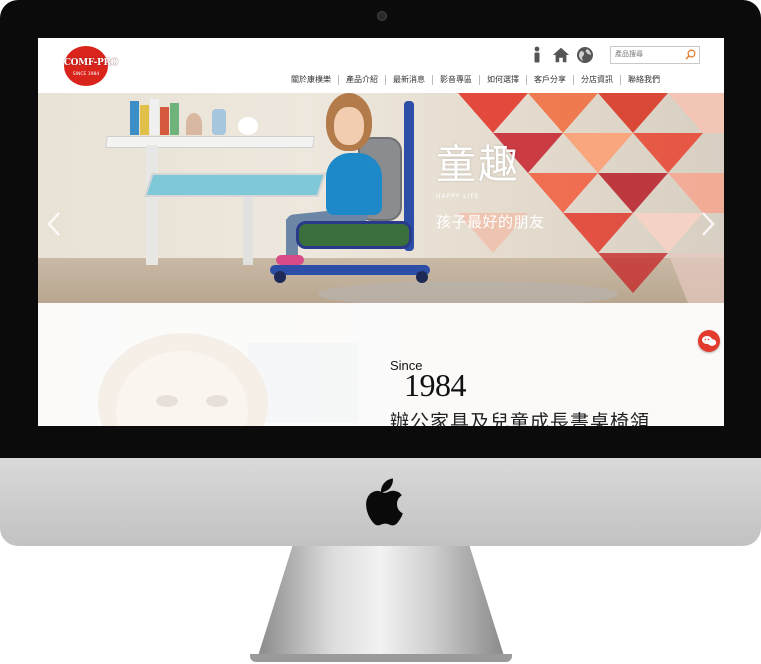  What do you see at coordinates (458, 196) in the screenshot?
I see `hero-slogan-en: HAPPY LIFE` at bounding box center [458, 196].